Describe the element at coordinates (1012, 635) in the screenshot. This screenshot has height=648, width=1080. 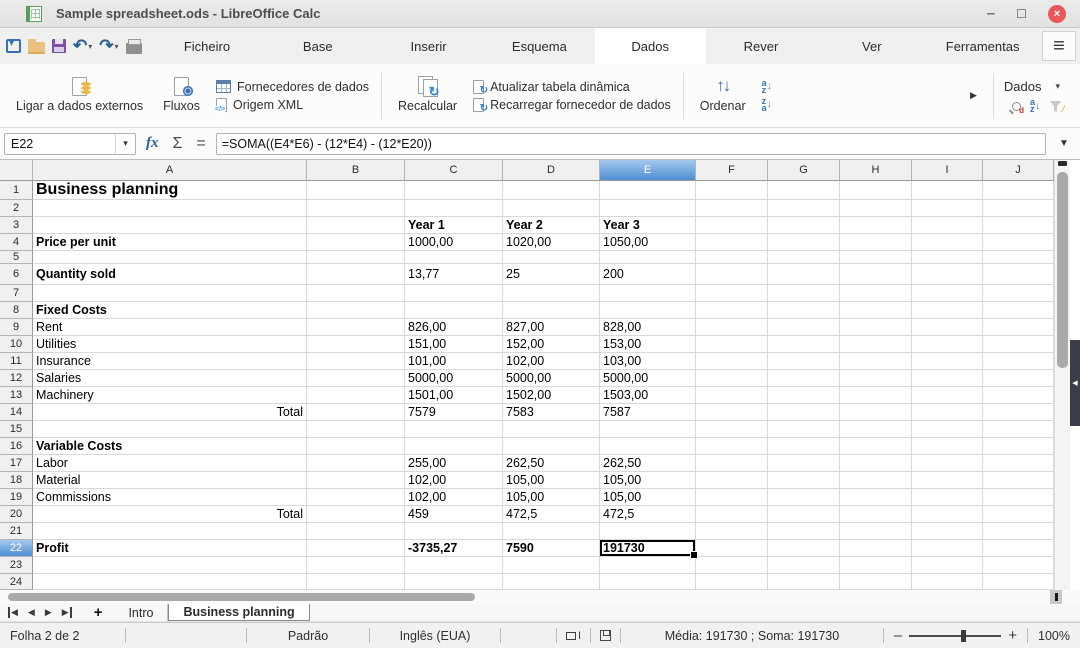
I see `zoom-in-button: +` at that location.